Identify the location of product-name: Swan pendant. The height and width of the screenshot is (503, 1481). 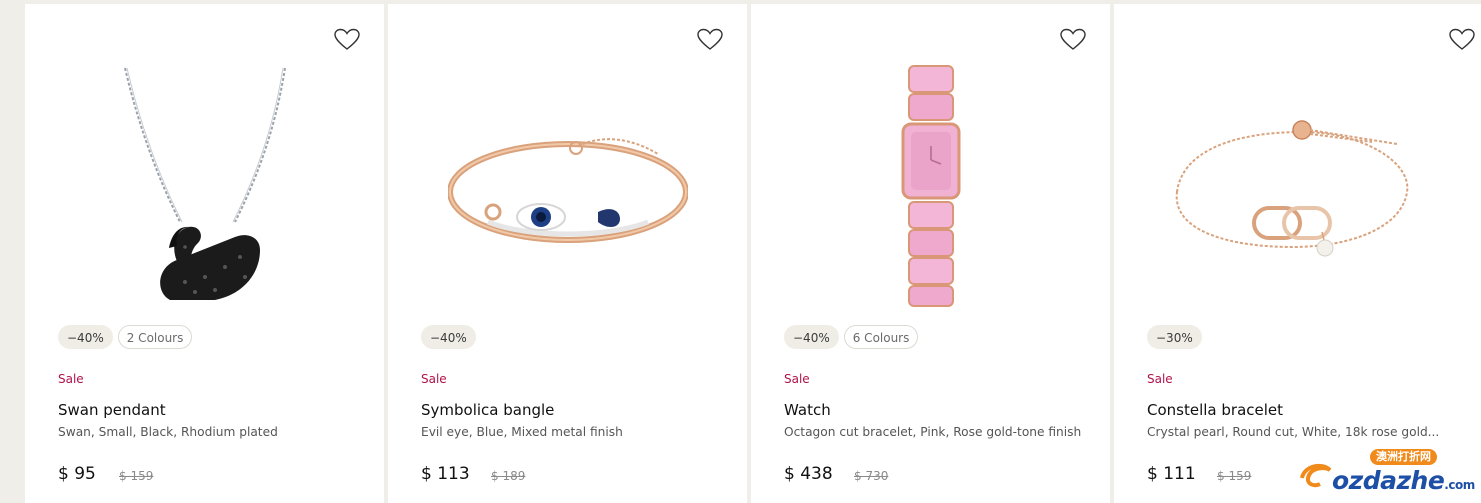
(112, 410).